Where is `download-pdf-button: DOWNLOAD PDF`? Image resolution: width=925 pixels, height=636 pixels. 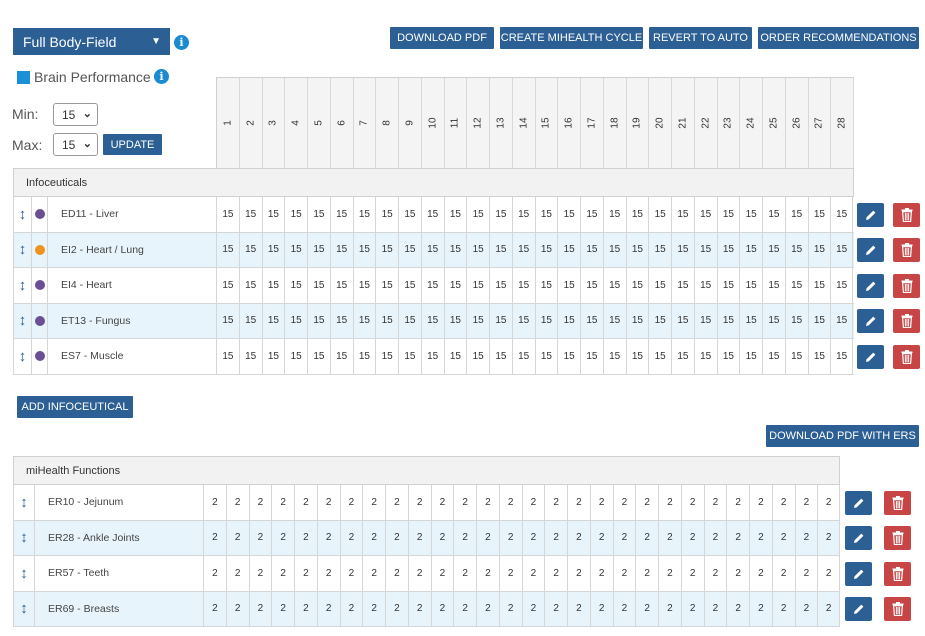 download-pdf-button: DOWNLOAD PDF is located at coordinates (442, 38).